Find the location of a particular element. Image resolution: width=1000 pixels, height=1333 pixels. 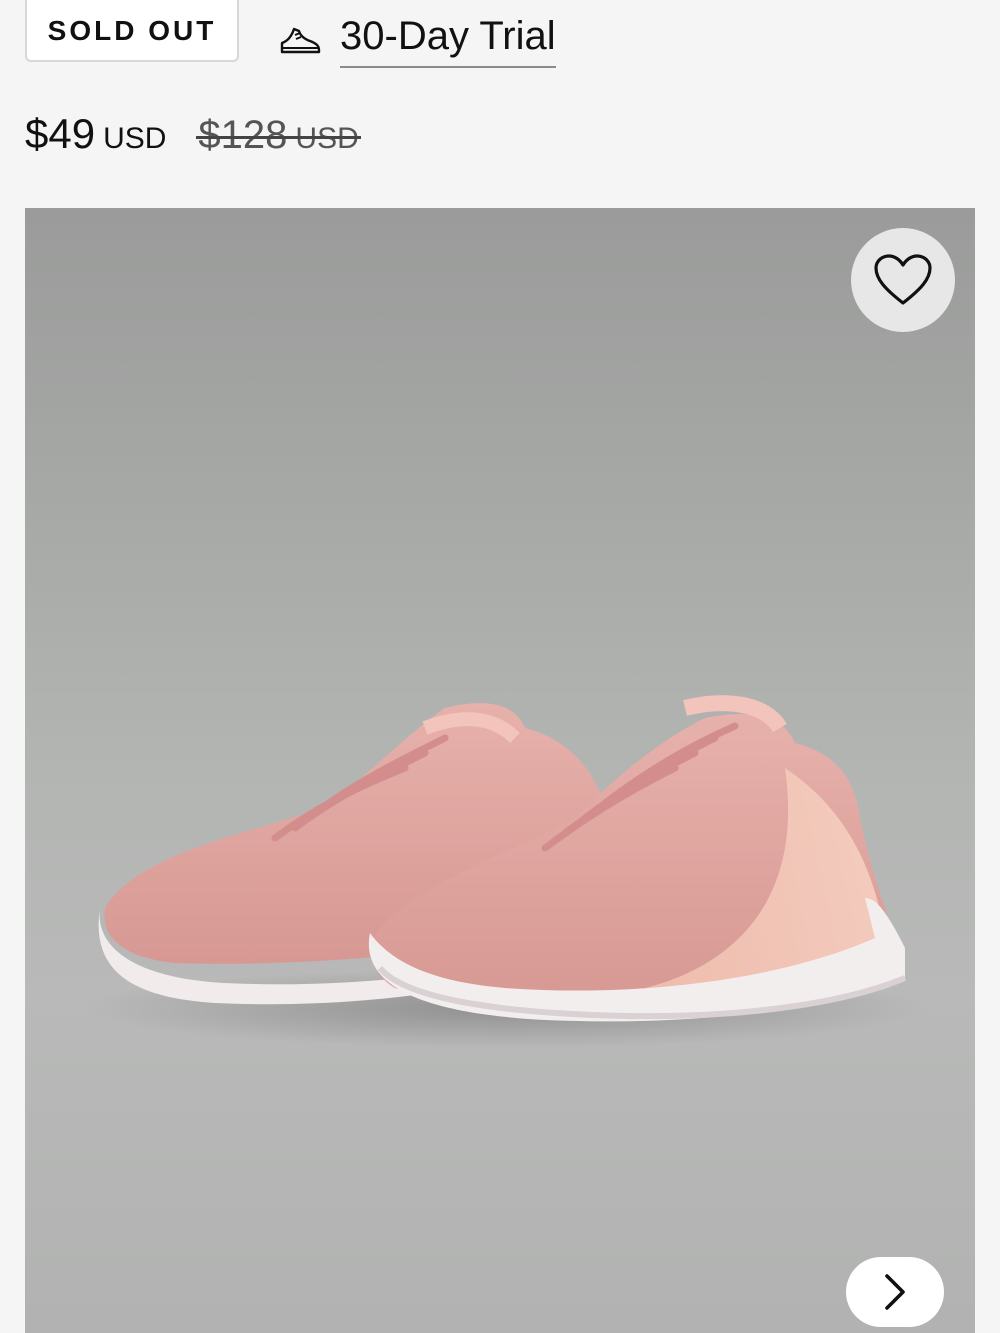

chevron-right-icon is located at coordinates (895, 1292).